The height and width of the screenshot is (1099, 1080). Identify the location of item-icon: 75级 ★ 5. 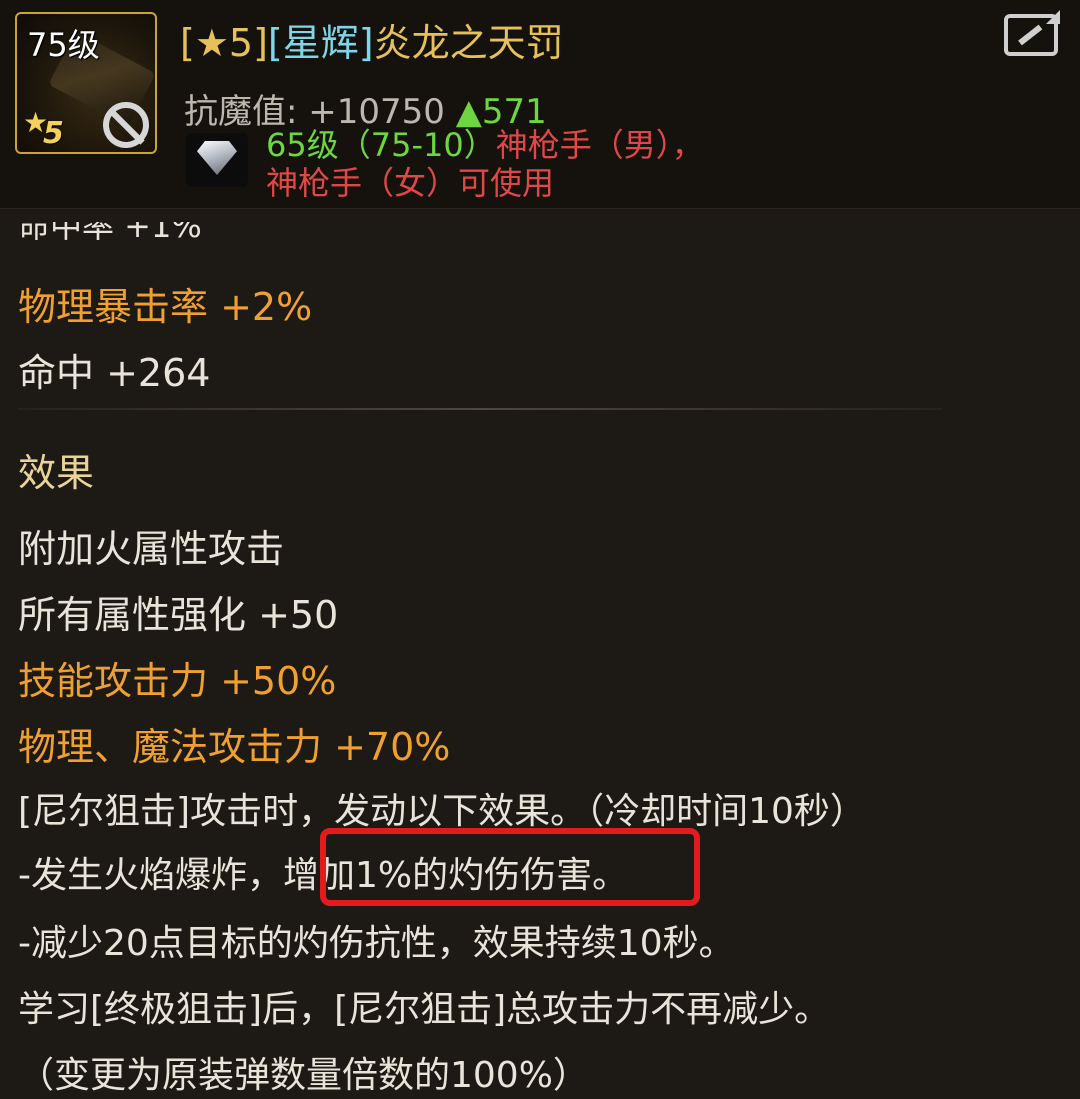
(86, 83).